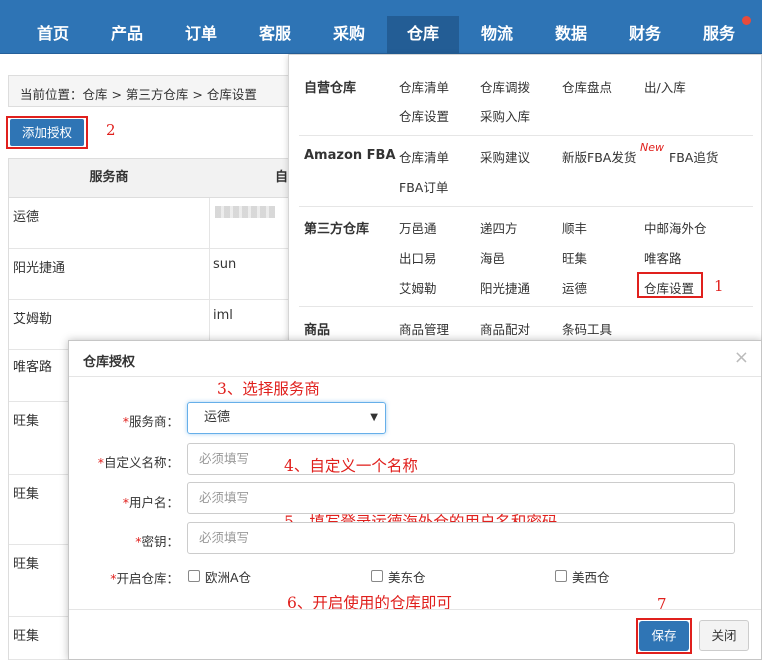  What do you see at coordinates (374, 417) in the screenshot?
I see `chevron-down-icon: ▼` at bounding box center [374, 417].